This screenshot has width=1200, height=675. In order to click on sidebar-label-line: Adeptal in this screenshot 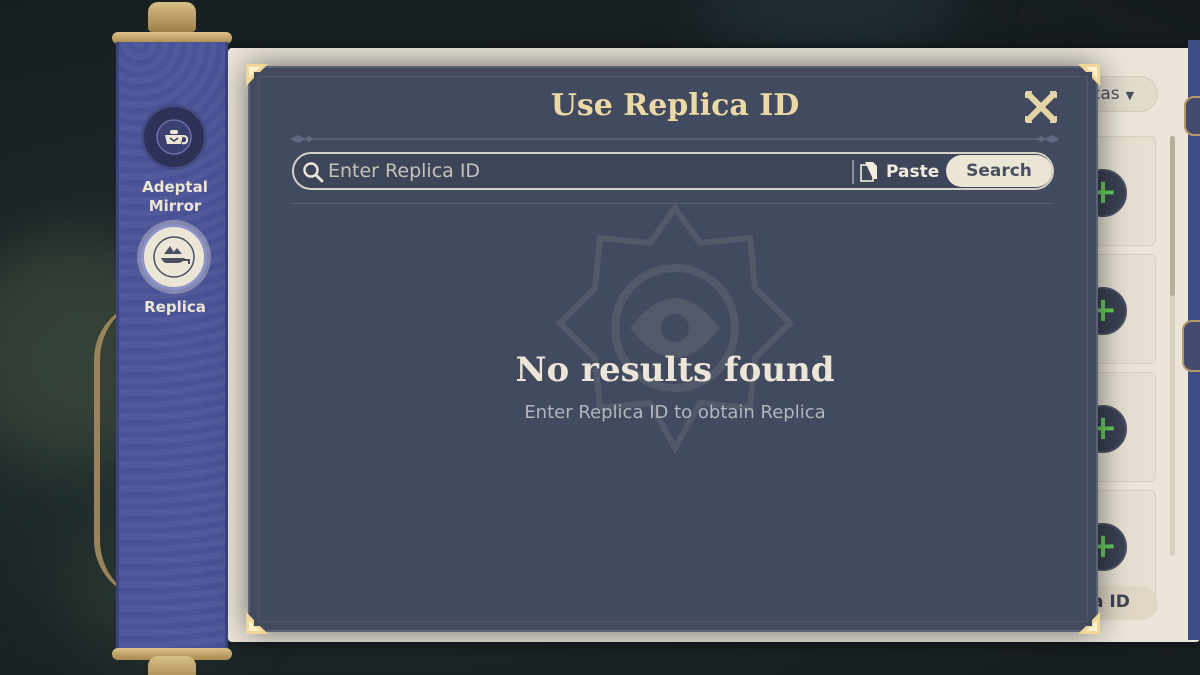, I will do `click(175, 187)`.